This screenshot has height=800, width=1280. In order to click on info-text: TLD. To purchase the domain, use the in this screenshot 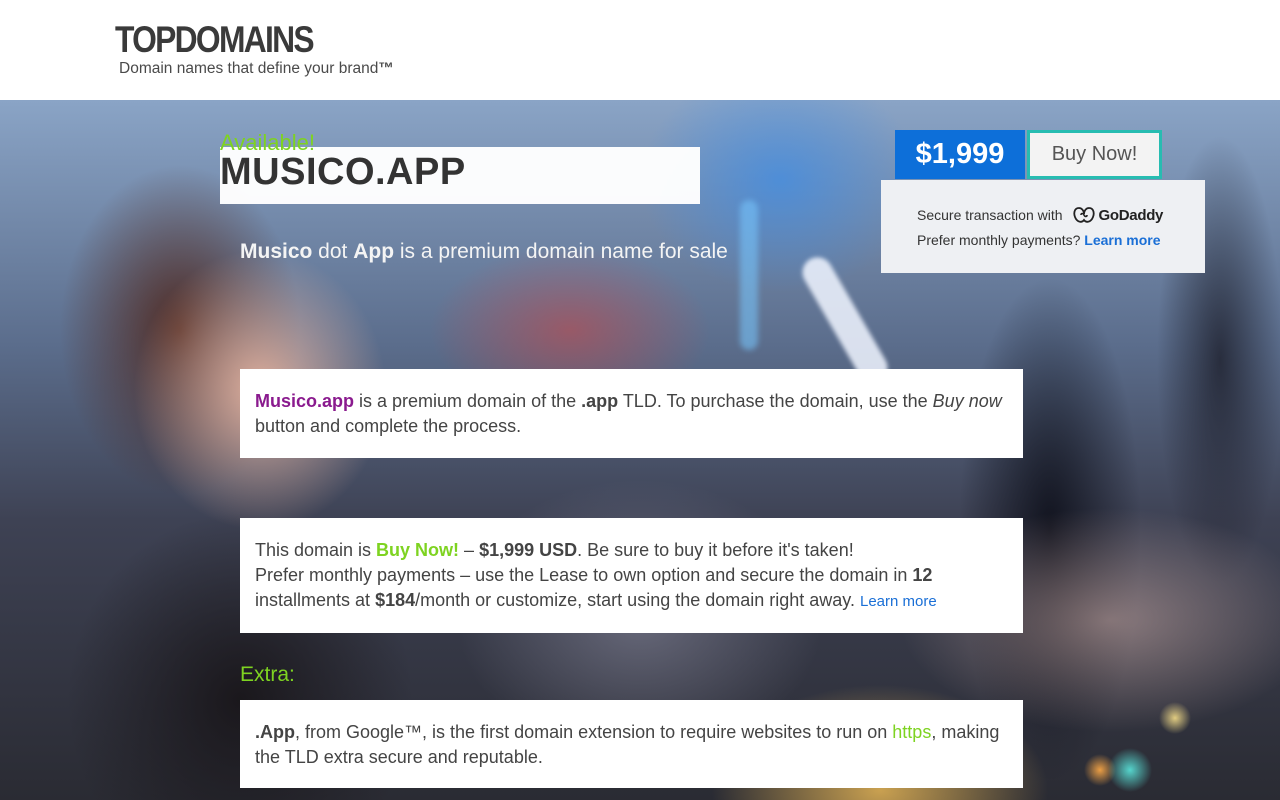, I will do `click(775, 401)`.